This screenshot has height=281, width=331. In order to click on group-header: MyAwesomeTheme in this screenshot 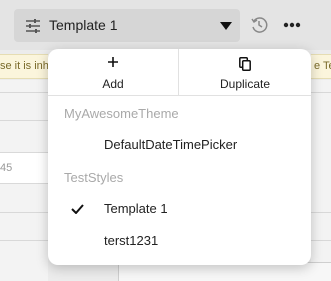, I will do `click(121, 113)`.